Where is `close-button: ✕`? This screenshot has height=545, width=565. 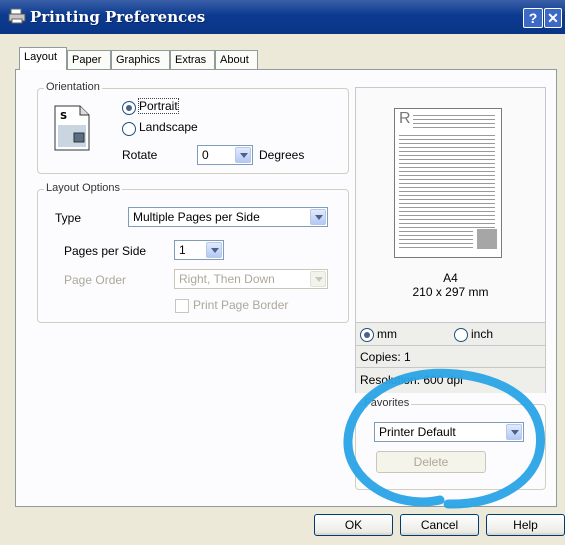 close-button: ✕ is located at coordinates (553, 18).